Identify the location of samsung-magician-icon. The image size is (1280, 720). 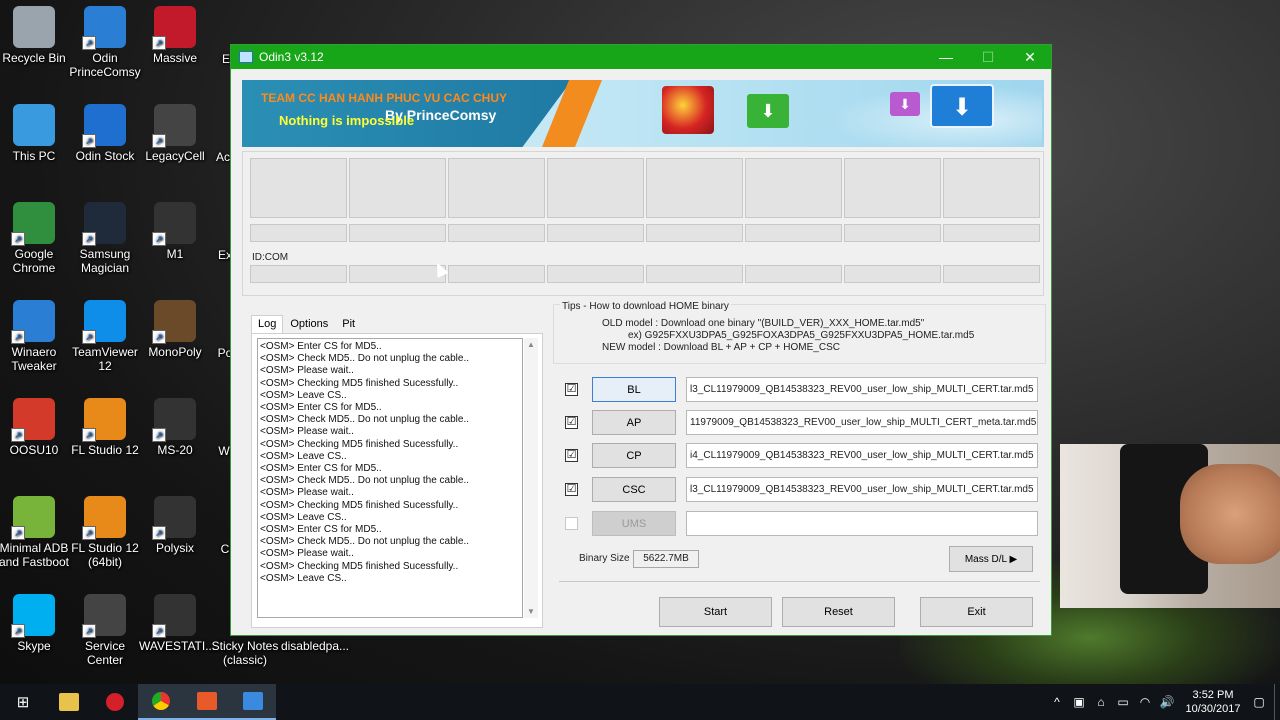
(104, 224).